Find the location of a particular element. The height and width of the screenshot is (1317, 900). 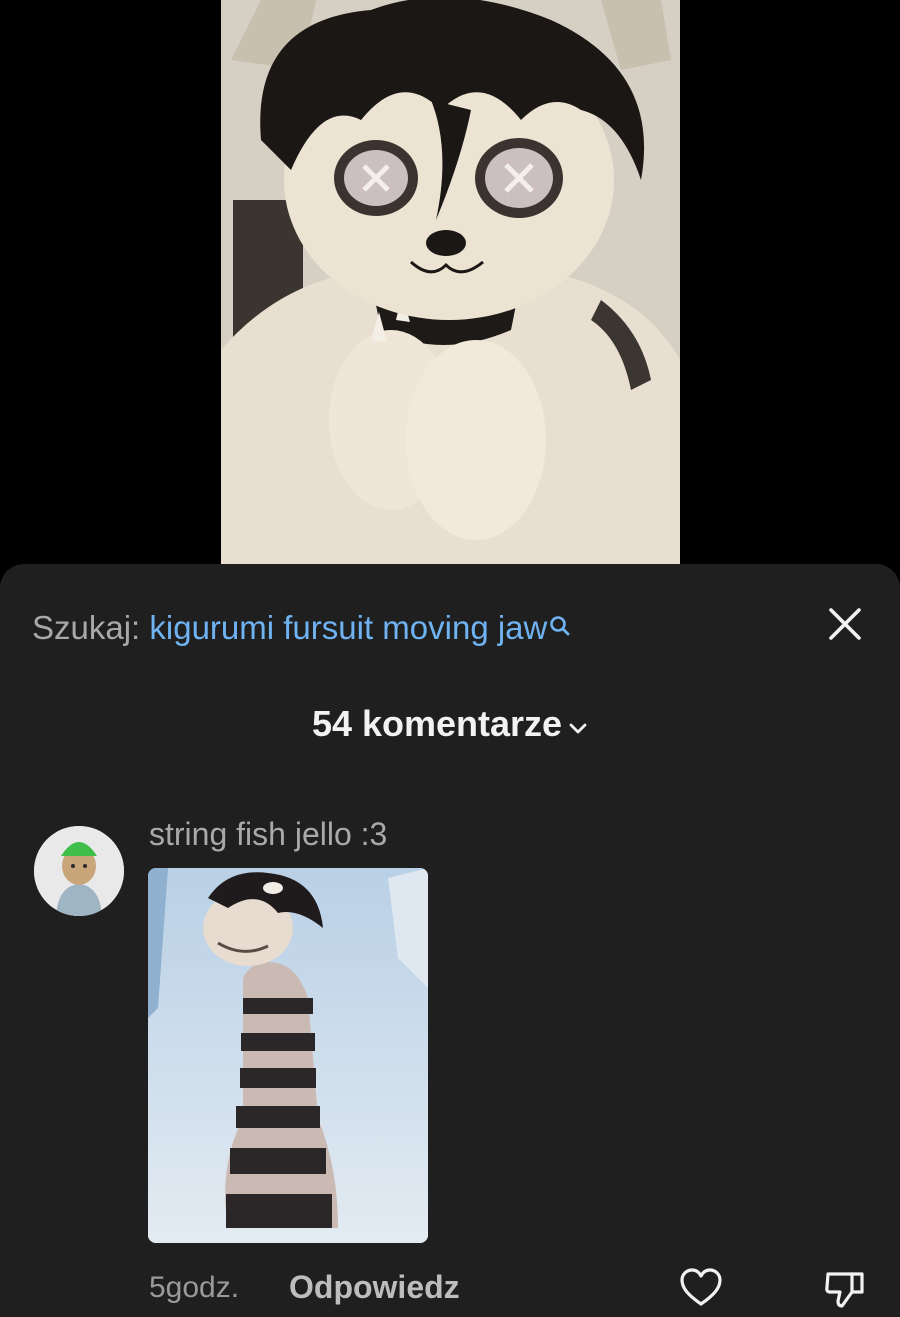

search-prefix: Szukaj: is located at coordinates (86, 627).